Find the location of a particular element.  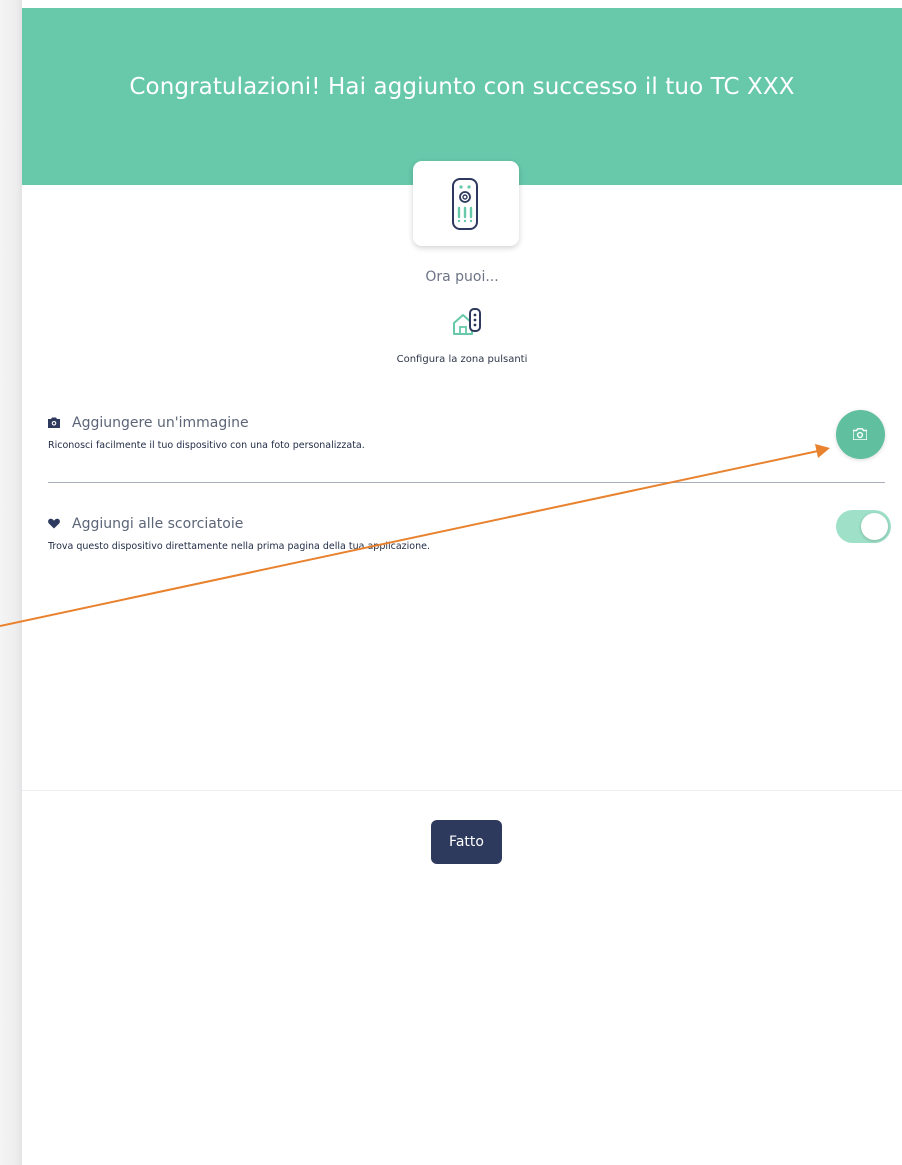

toggle-knob is located at coordinates (874, 526).